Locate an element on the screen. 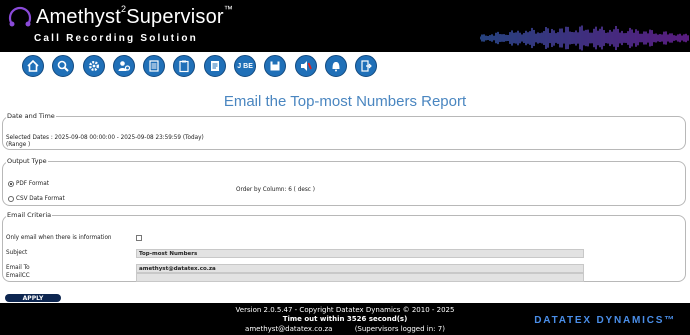 The image size is (690, 335). alarm-button is located at coordinates (335, 66).